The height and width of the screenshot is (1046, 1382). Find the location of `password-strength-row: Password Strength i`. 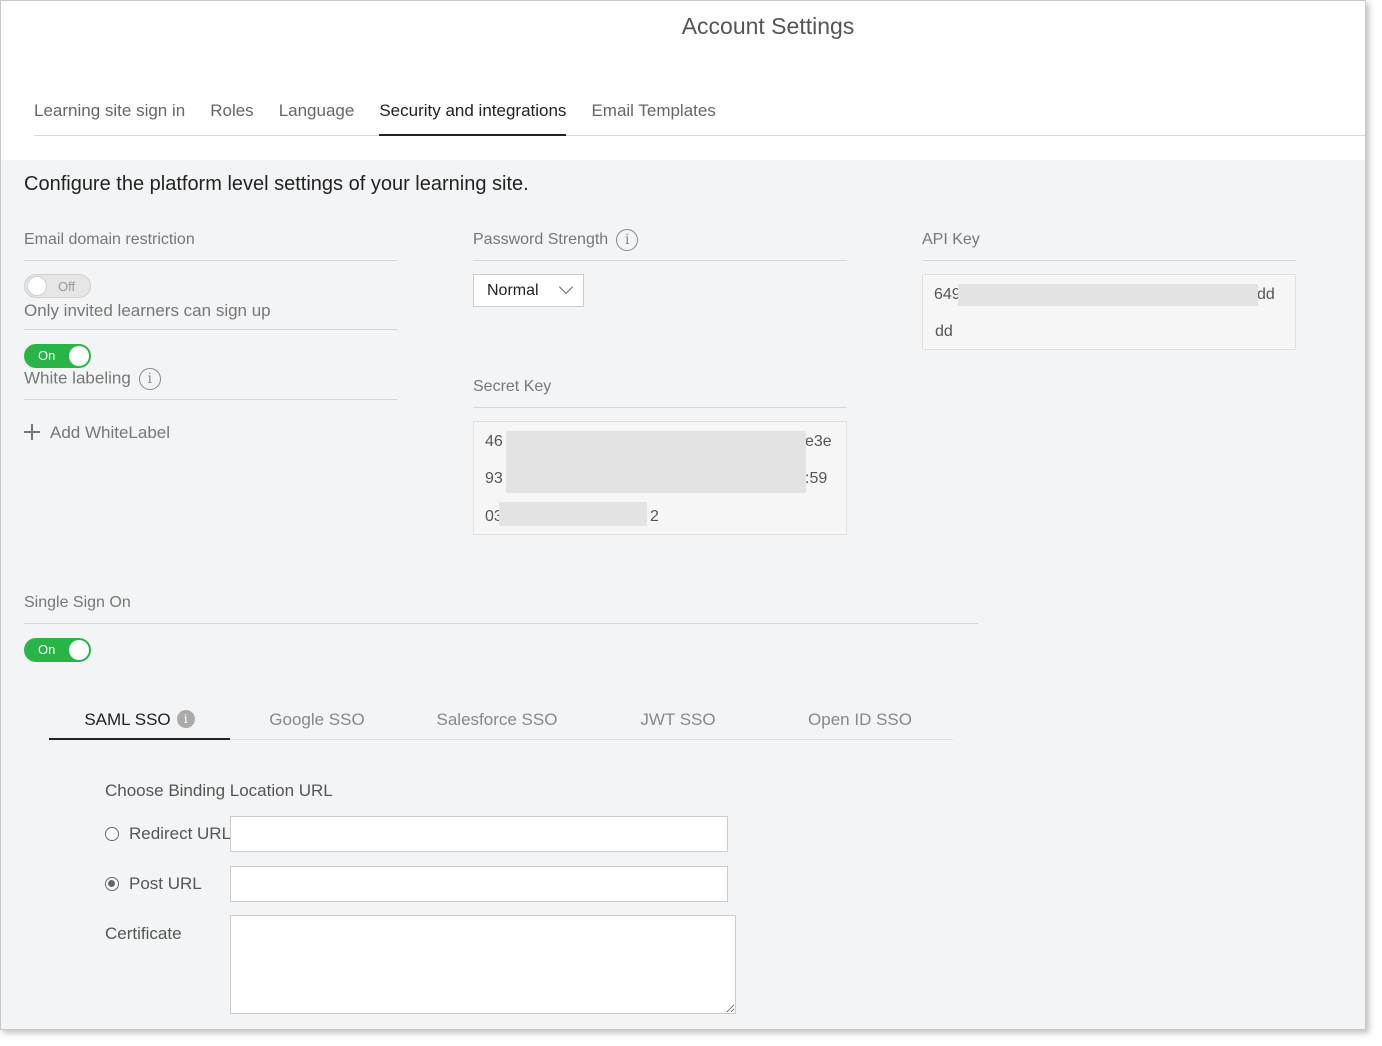

password-strength-row: Password Strength i is located at coordinates (556, 240).